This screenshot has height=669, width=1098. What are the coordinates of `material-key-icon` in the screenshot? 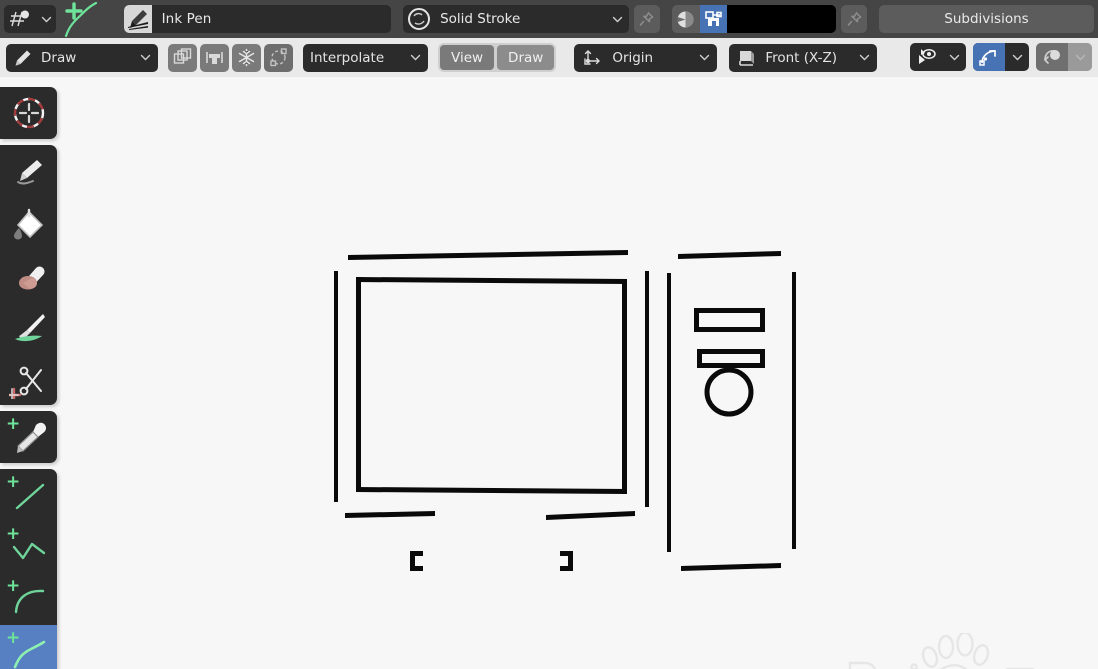 It's located at (713, 18).